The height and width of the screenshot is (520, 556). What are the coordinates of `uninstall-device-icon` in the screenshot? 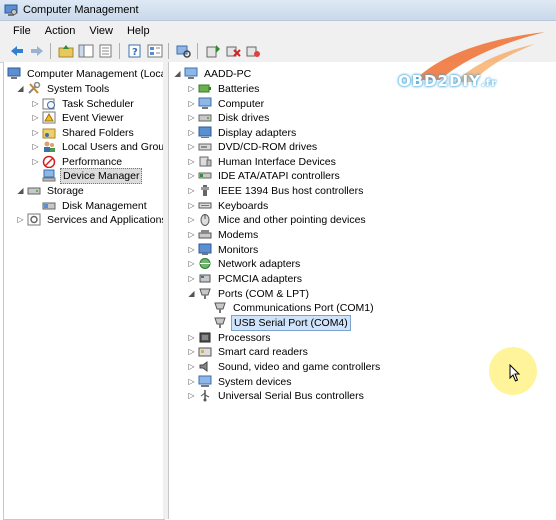 It's located at (253, 51).